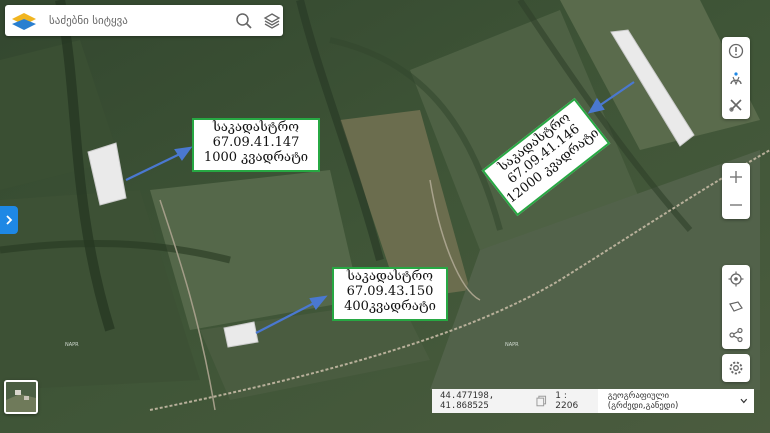 The height and width of the screenshot is (433, 770). I want to click on locate-user-icon, so click(736, 79).